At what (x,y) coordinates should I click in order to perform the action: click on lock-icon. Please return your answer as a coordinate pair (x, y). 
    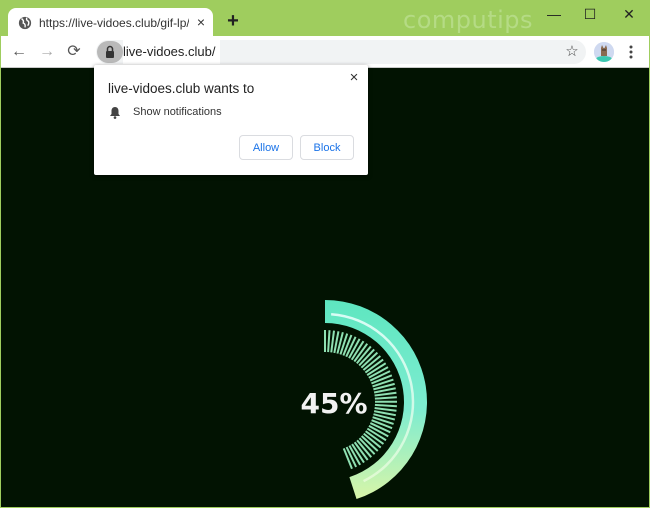
    Looking at the image, I should click on (110, 51).